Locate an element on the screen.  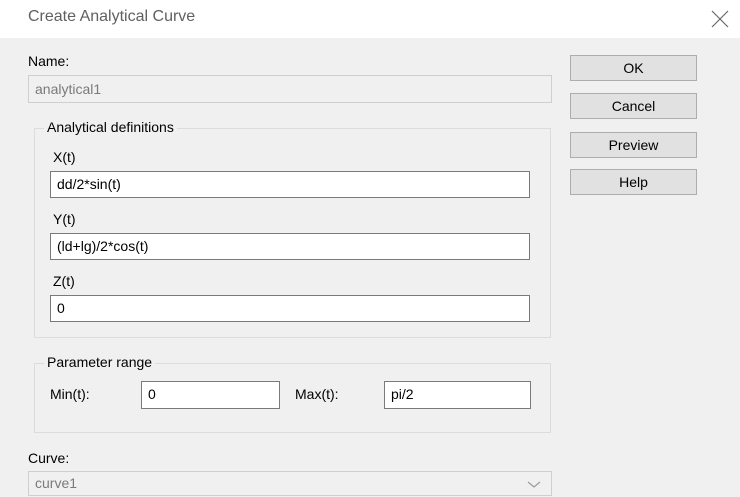
y-label: Y(t) is located at coordinates (64, 219).